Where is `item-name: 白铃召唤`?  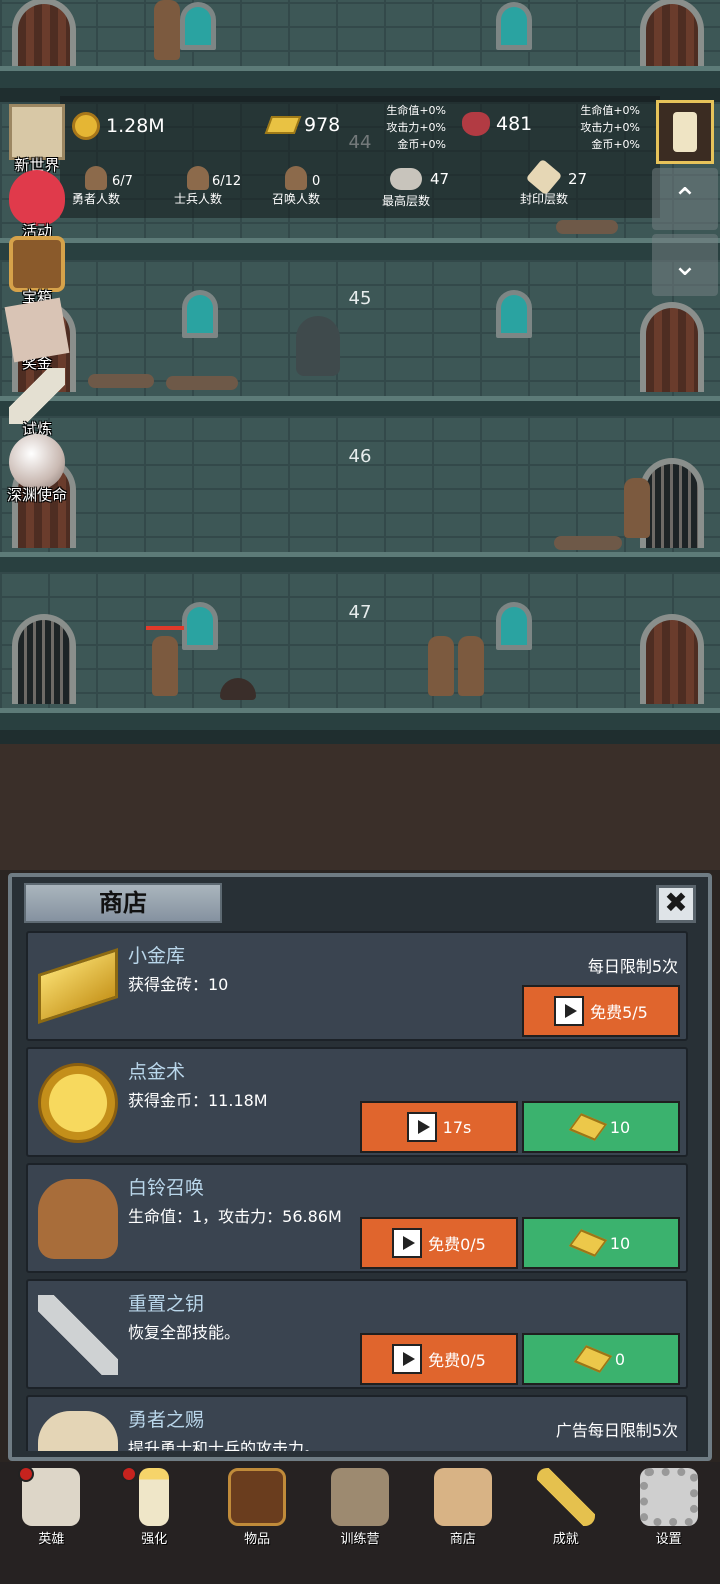 item-name: 白铃召唤 is located at coordinates (166, 1188).